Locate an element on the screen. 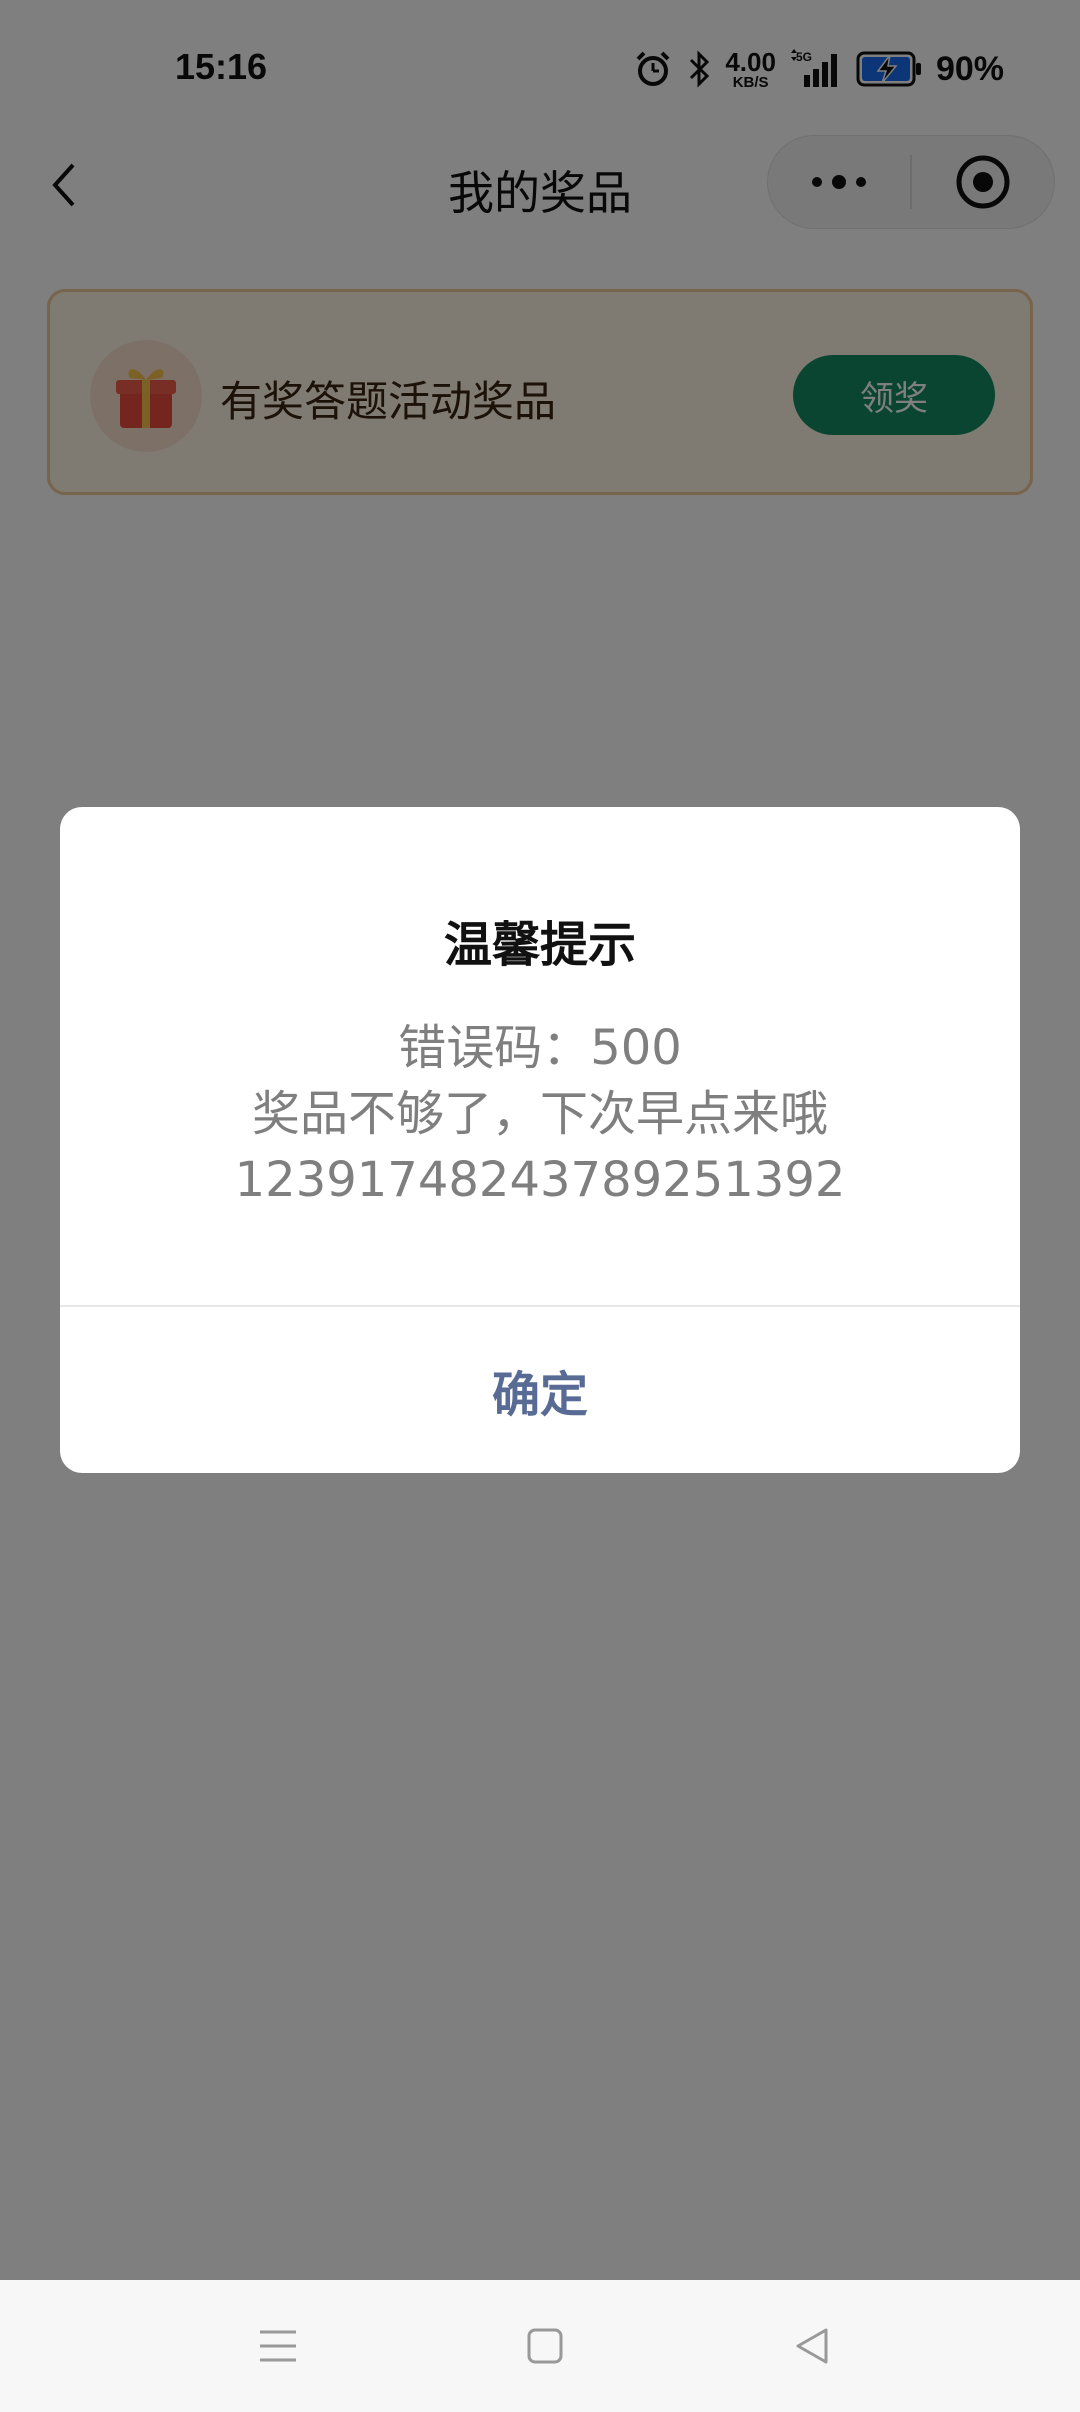 The width and height of the screenshot is (1080, 2412). menu-lines-icon is located at coordinates (278, 2346).